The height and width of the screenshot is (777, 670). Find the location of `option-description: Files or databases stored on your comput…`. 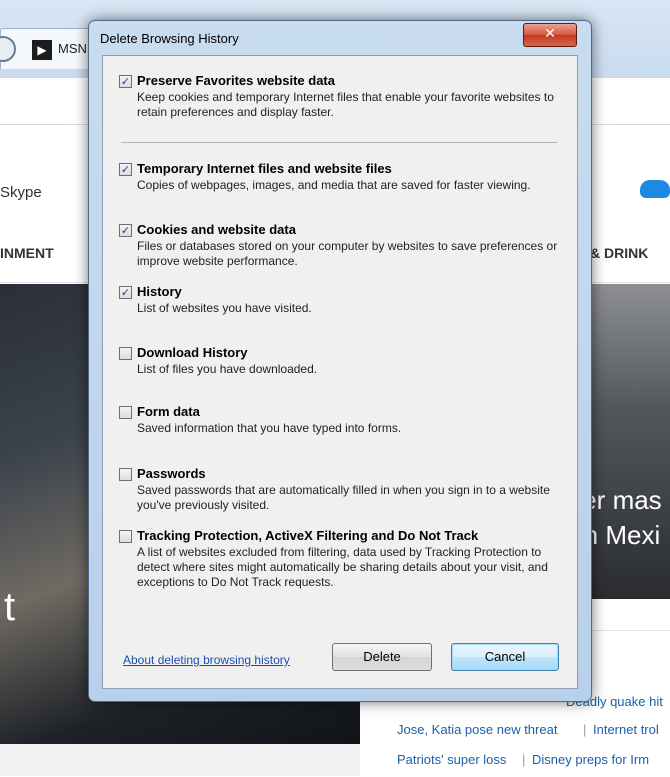

option-description: Files or databases stored on your comput… is located at coordinates (347, 253).